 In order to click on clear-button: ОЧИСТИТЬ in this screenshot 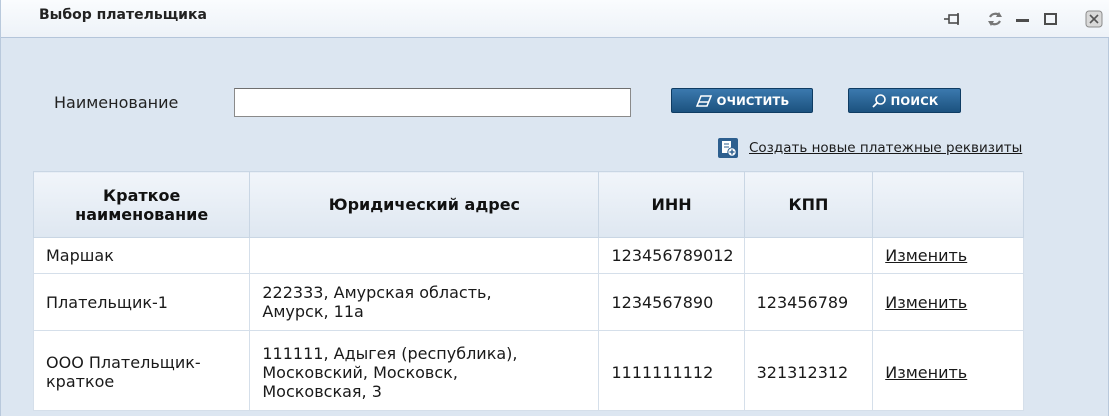, I will do `click(742, 100)`.